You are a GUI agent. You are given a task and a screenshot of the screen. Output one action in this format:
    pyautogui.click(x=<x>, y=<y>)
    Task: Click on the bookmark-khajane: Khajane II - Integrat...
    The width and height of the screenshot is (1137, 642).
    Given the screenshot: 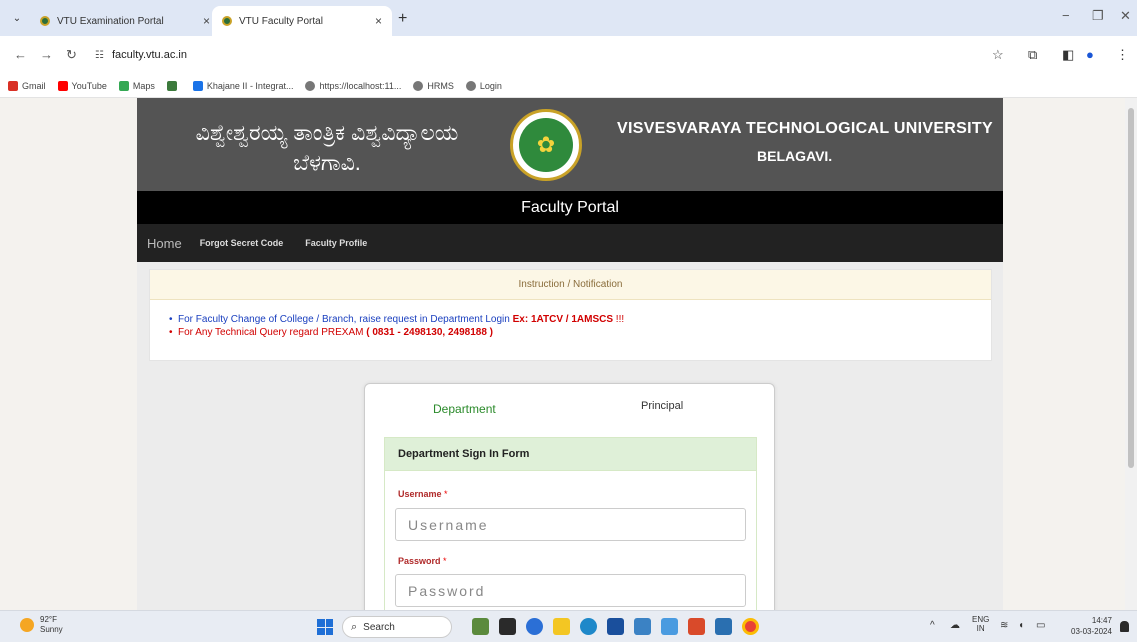 What is the action you would take?
    pyautogui.click(x=242, y=85)
    